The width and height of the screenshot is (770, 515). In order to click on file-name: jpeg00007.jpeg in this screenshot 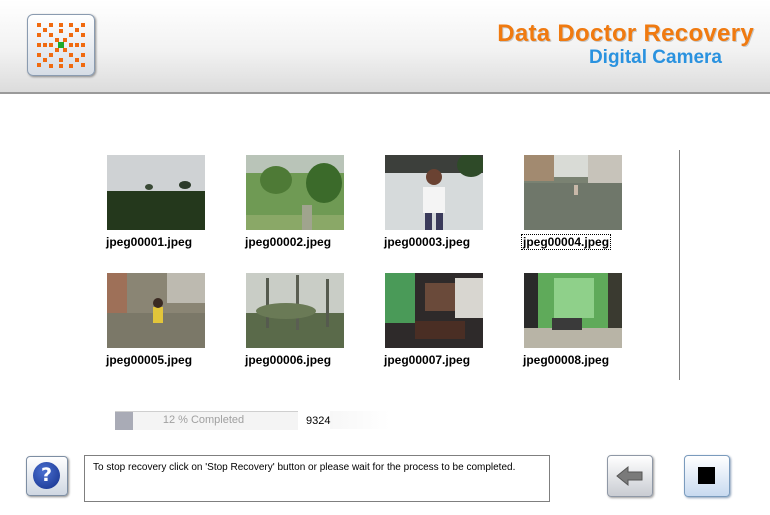, I will do `click(427, 360)`.